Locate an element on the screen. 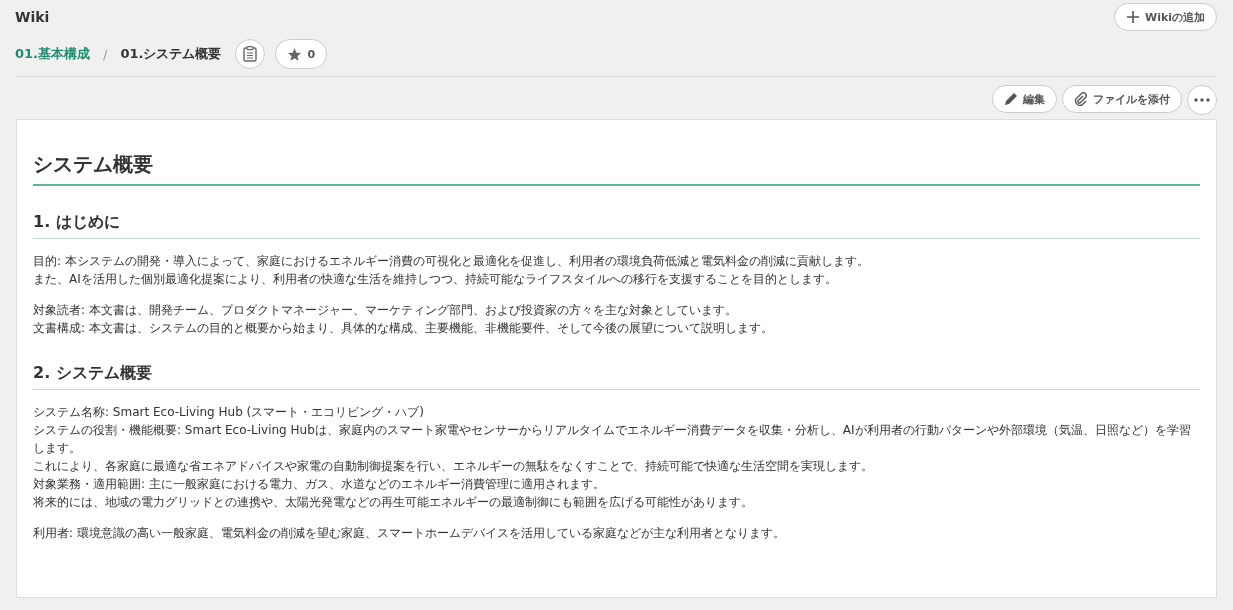 The image size is (1233, 610). page-title: Wiki is located at coordinates (32, 17).